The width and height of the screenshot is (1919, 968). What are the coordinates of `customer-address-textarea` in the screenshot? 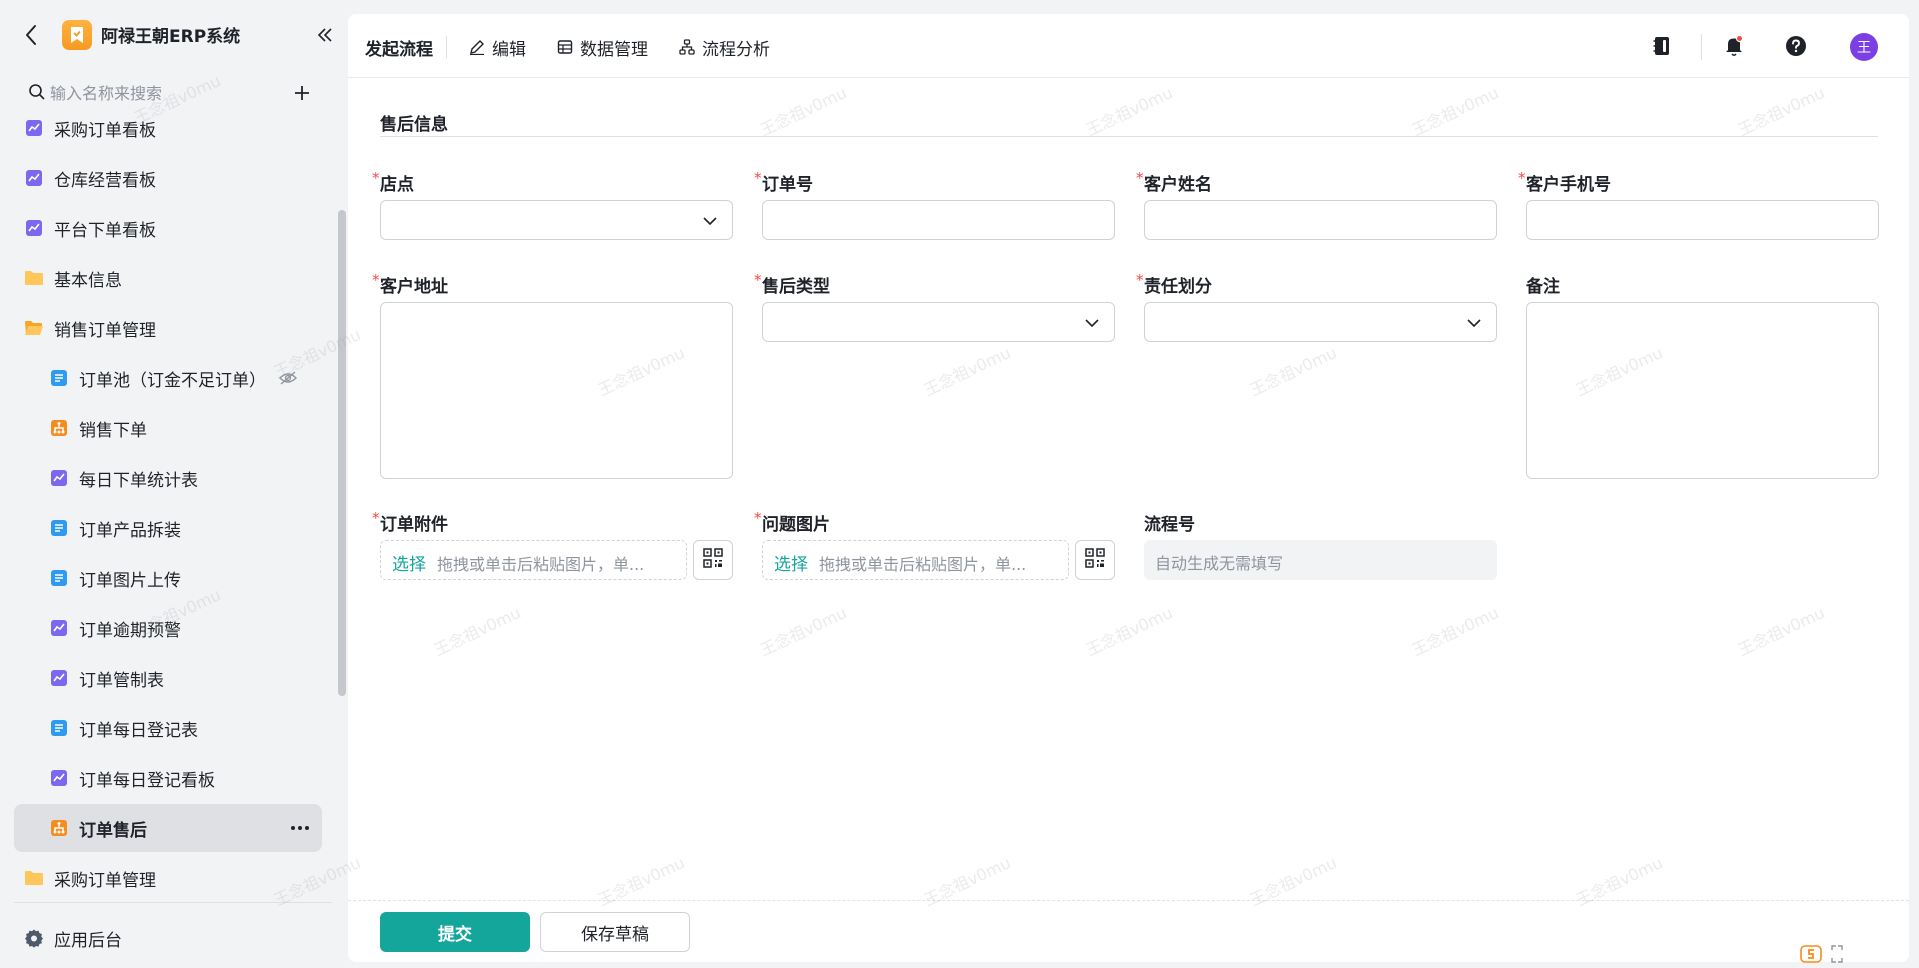 It's located at (556, 390).